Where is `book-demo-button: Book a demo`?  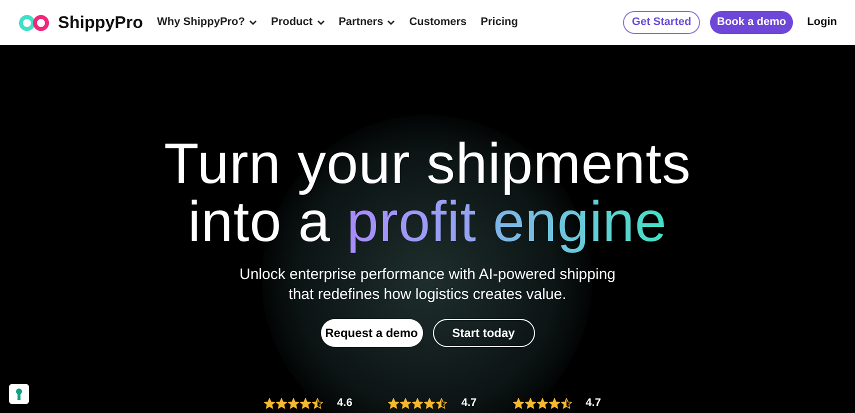
book-demo-button: Book a demo is located at coordinates (752, 22).